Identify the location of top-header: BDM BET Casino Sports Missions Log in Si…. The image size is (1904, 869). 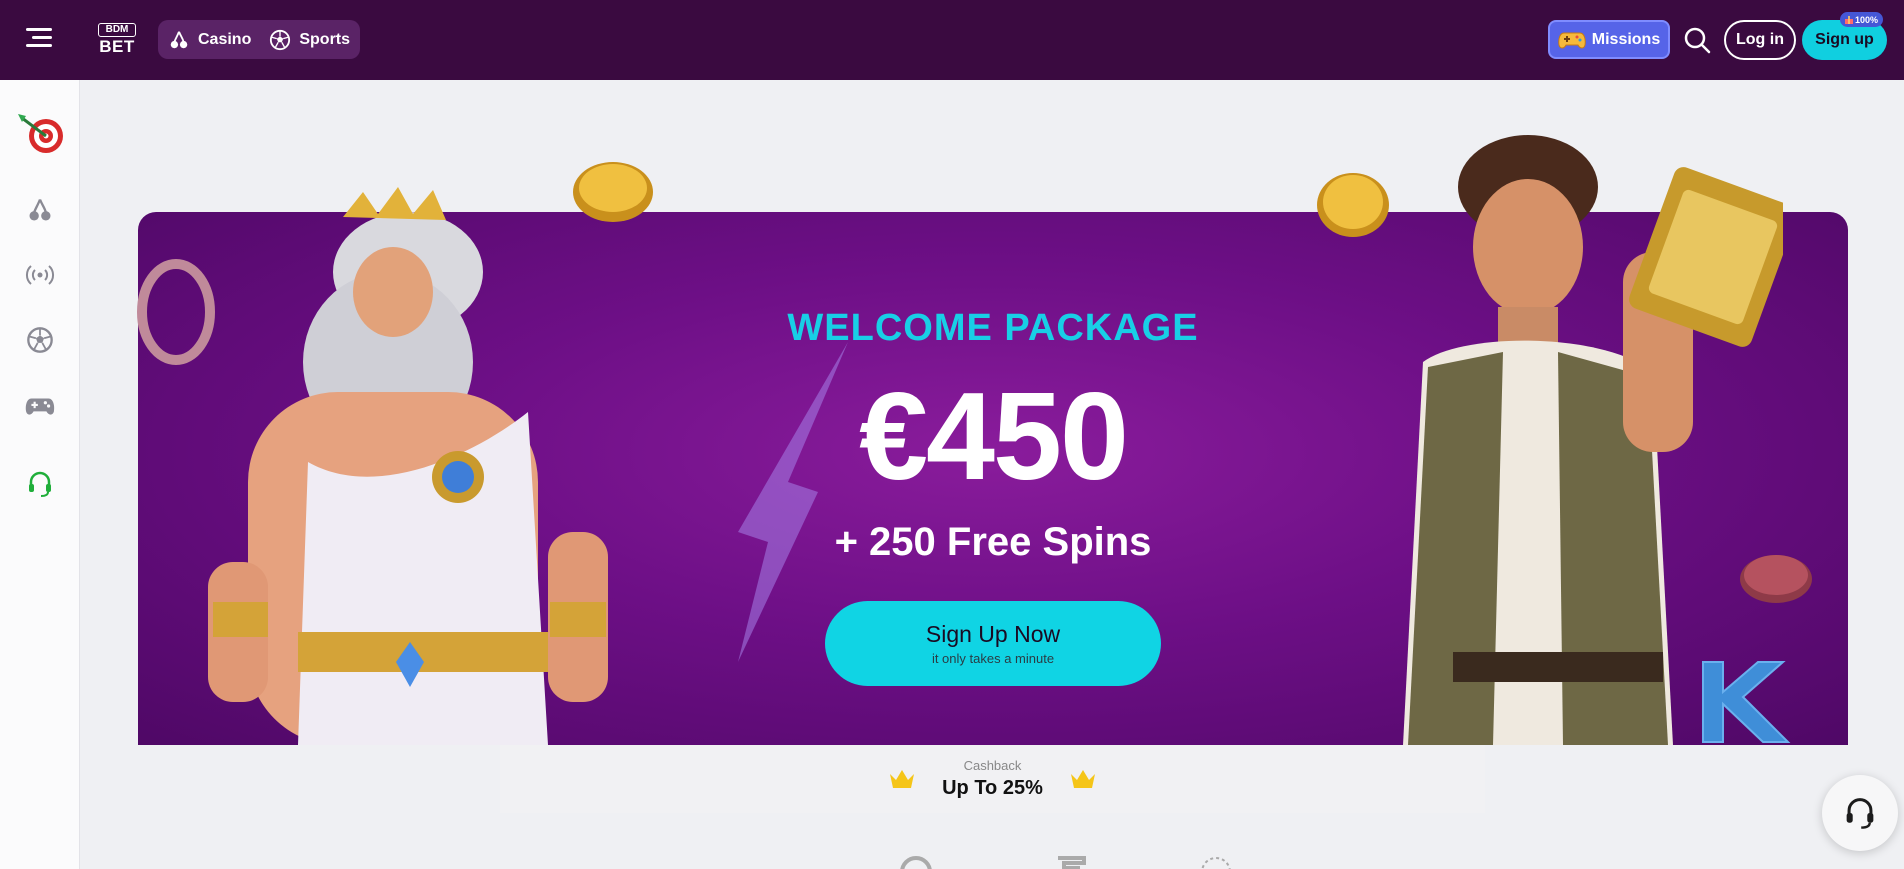
(952, 40).